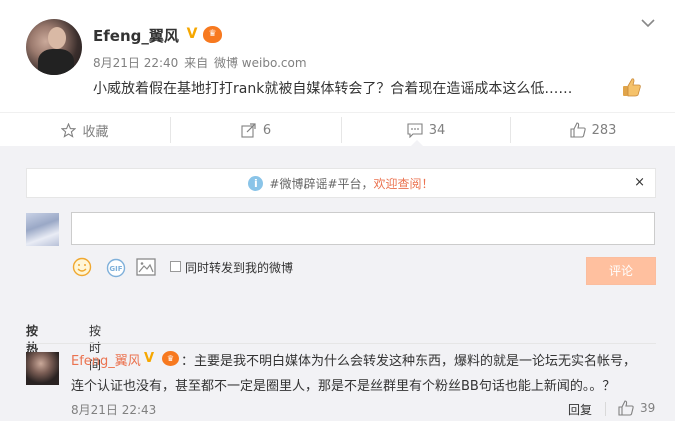 The height and width of the screenshot is (421, 675). Describe the element at coordinates (437, 130) in the screenshot. I see `comment-count: 34` at that location.